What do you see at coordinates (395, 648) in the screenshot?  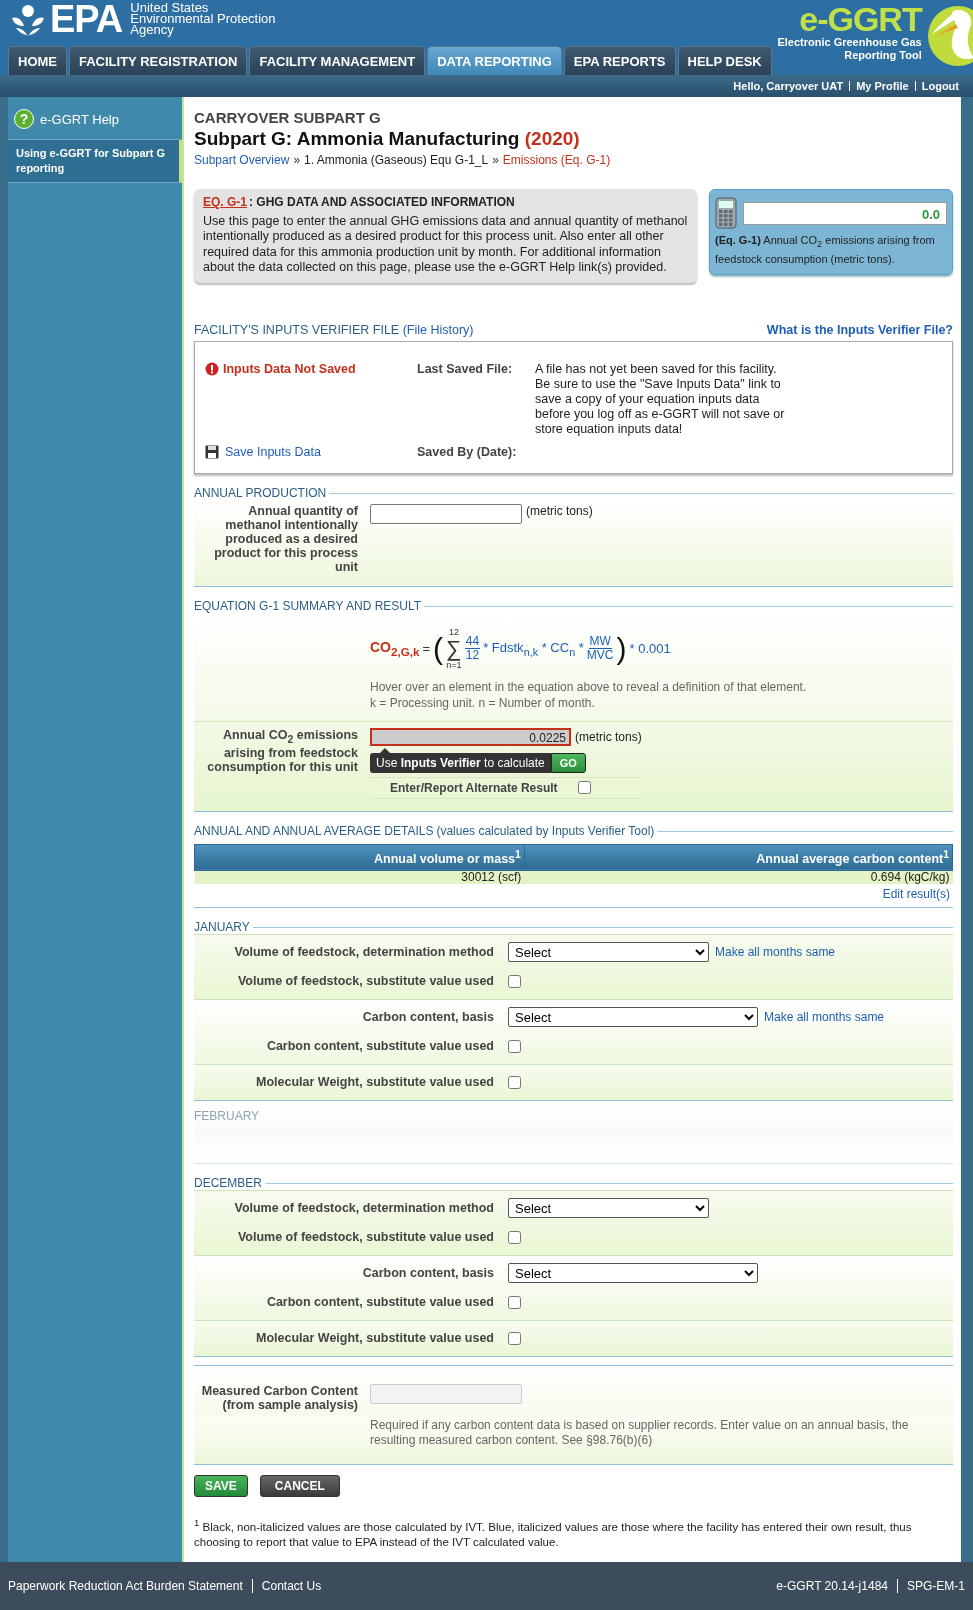 I see `formula-result-term: CO$_{2,G,k}$` at bounding box center [395, 648].